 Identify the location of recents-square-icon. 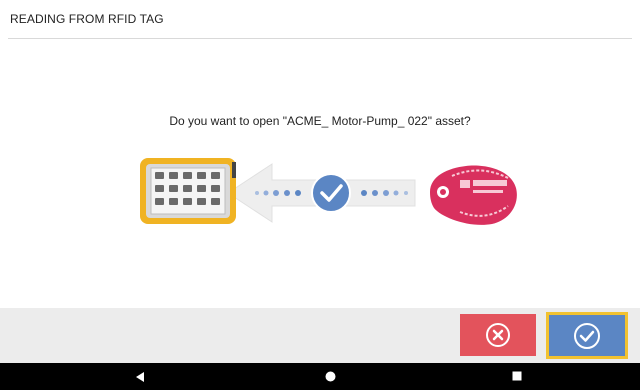
(517, 376).